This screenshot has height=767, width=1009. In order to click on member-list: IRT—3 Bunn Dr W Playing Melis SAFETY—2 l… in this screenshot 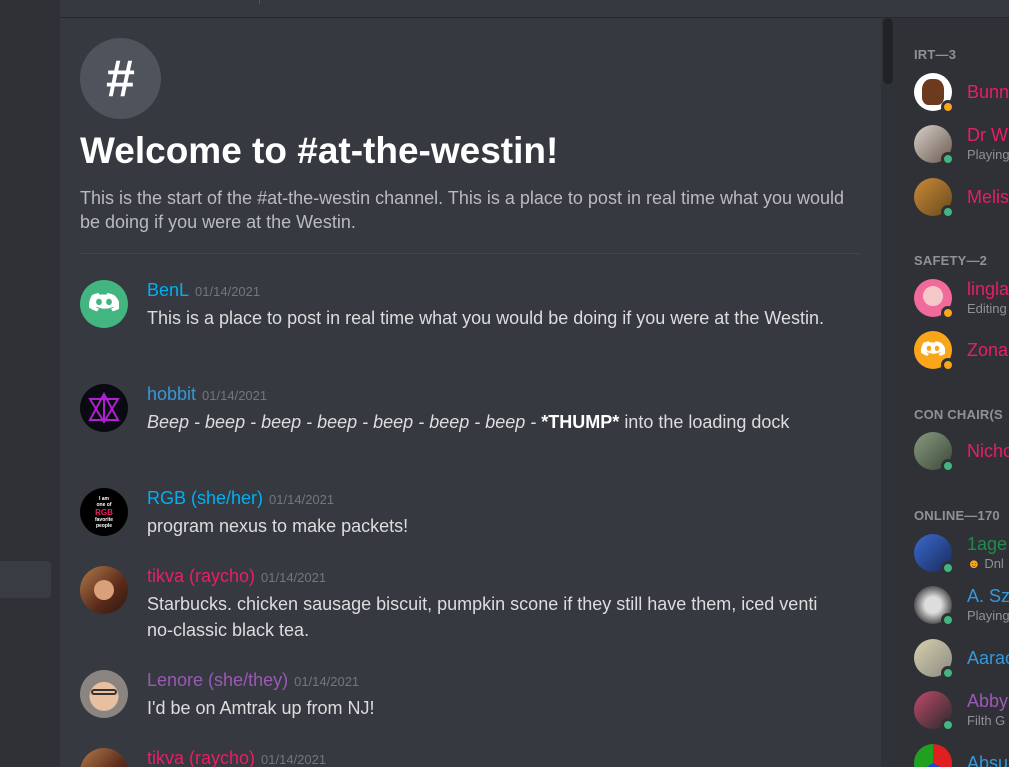, I will do `click(952, 392)`.